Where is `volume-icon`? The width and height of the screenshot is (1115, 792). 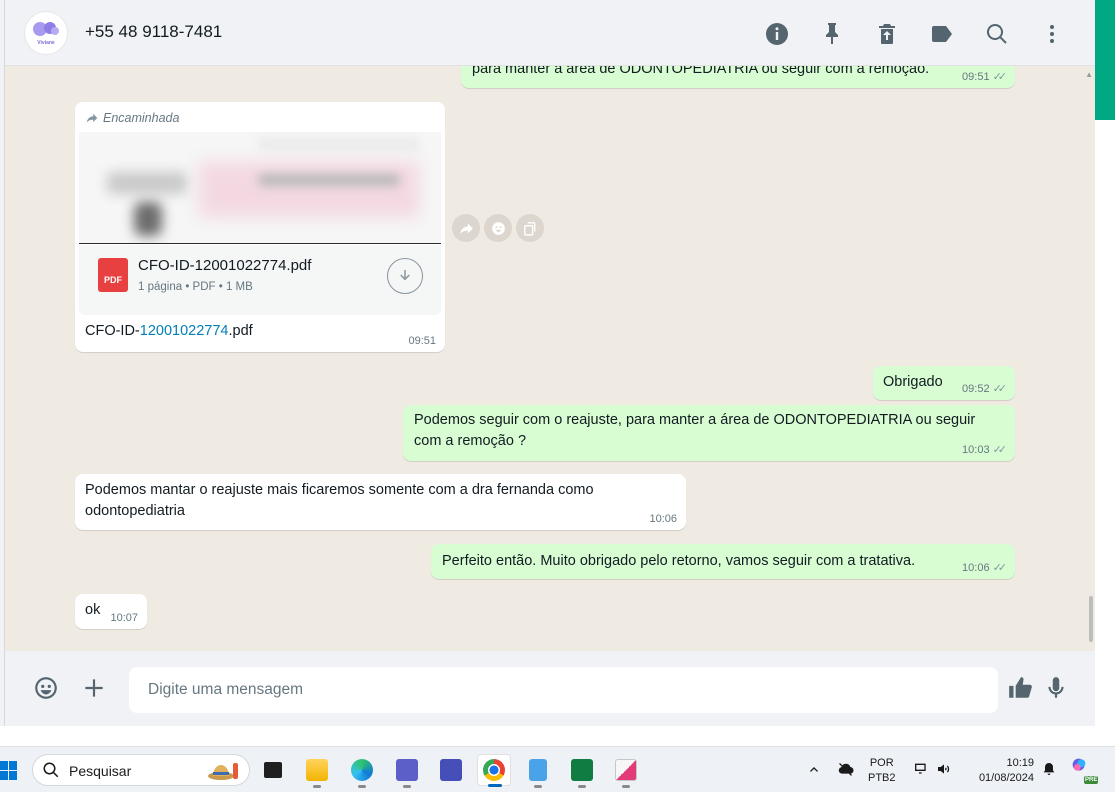
volume-icon is located at coordinates (945, 770).